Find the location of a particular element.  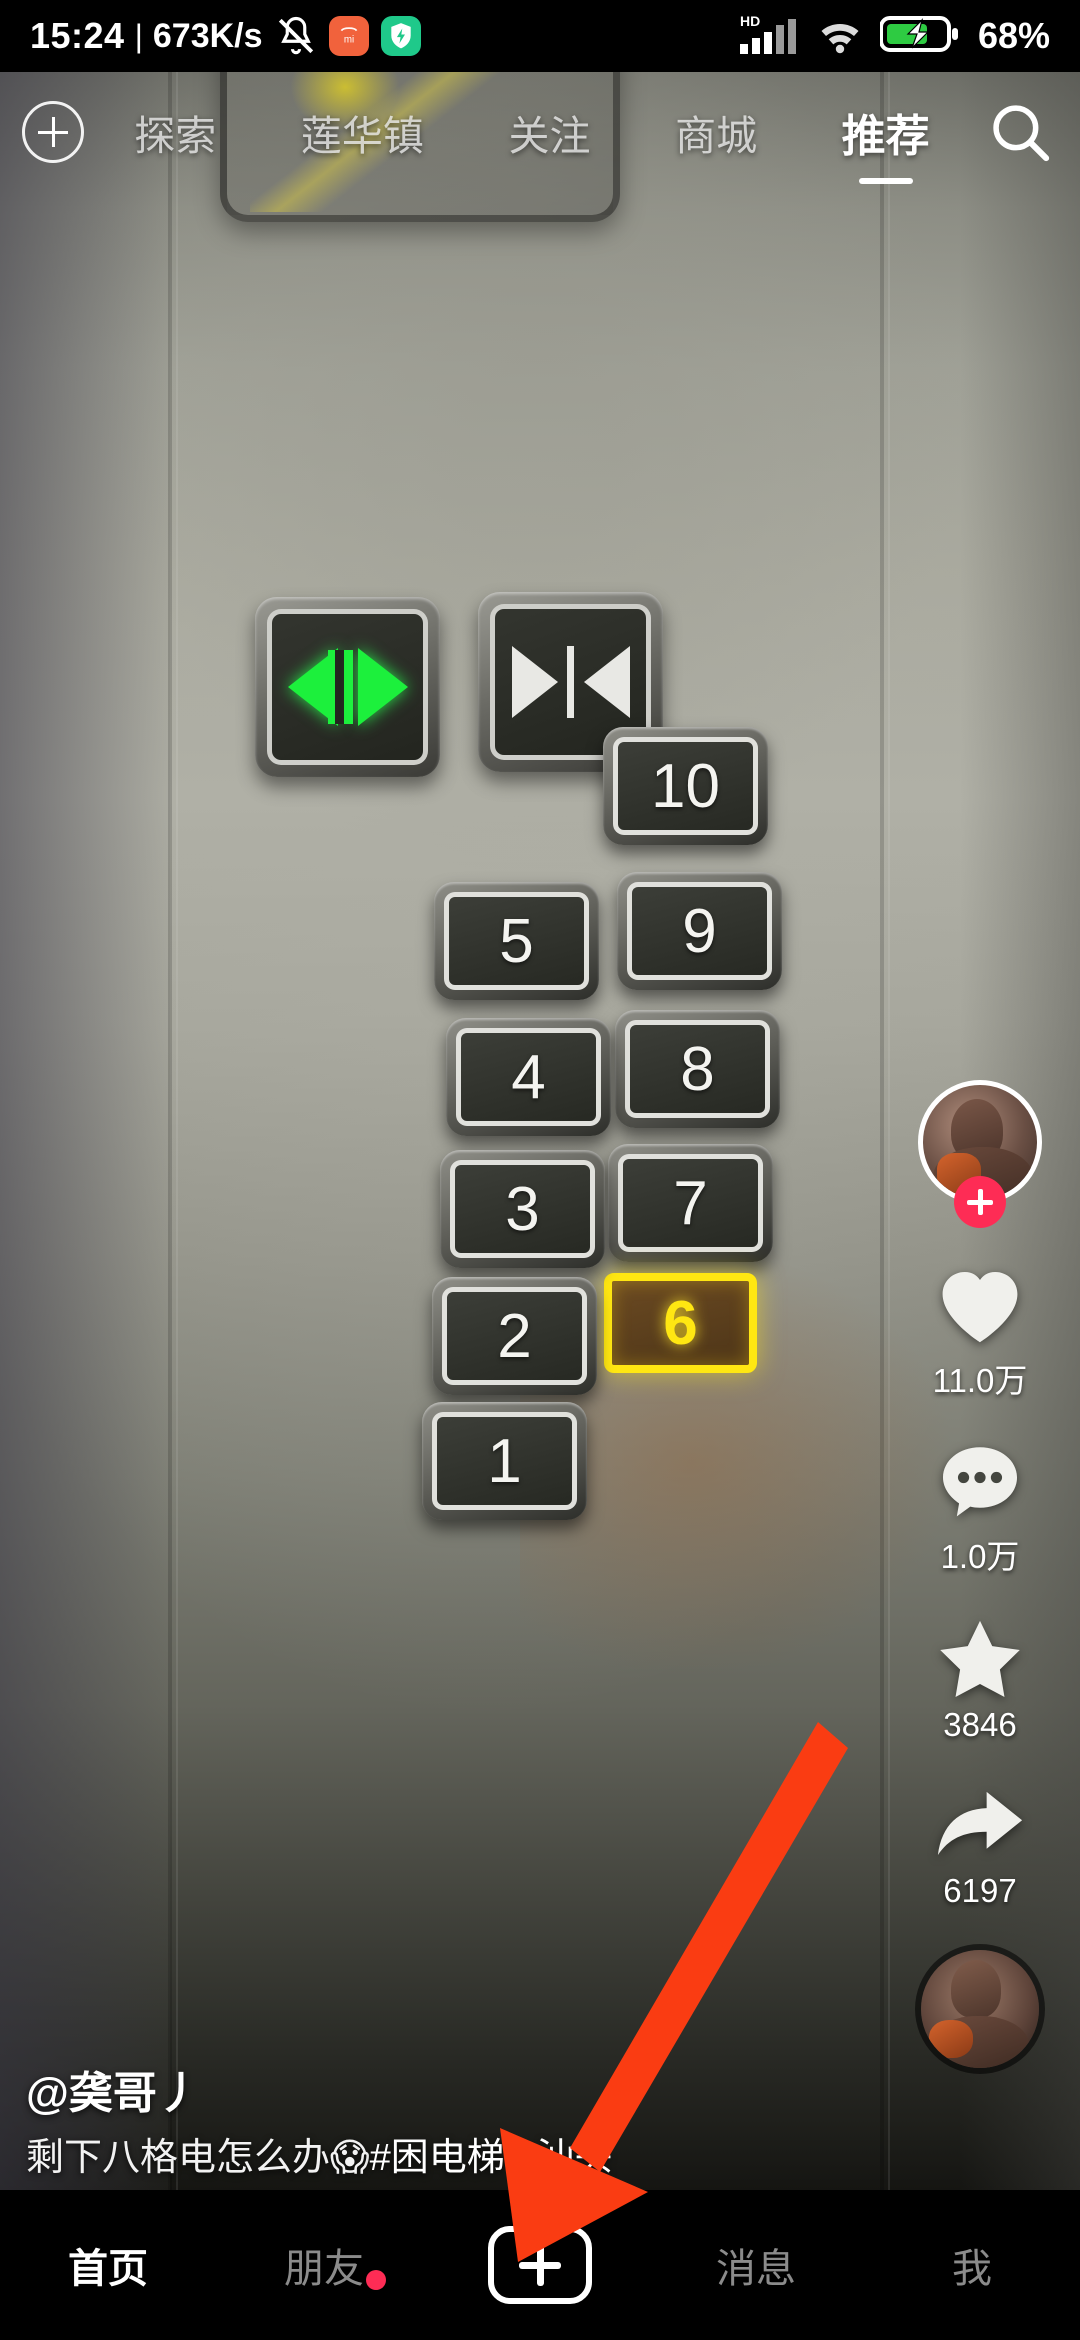

floor-button-6-lit: 6 is located at coordinates (680, 1323).